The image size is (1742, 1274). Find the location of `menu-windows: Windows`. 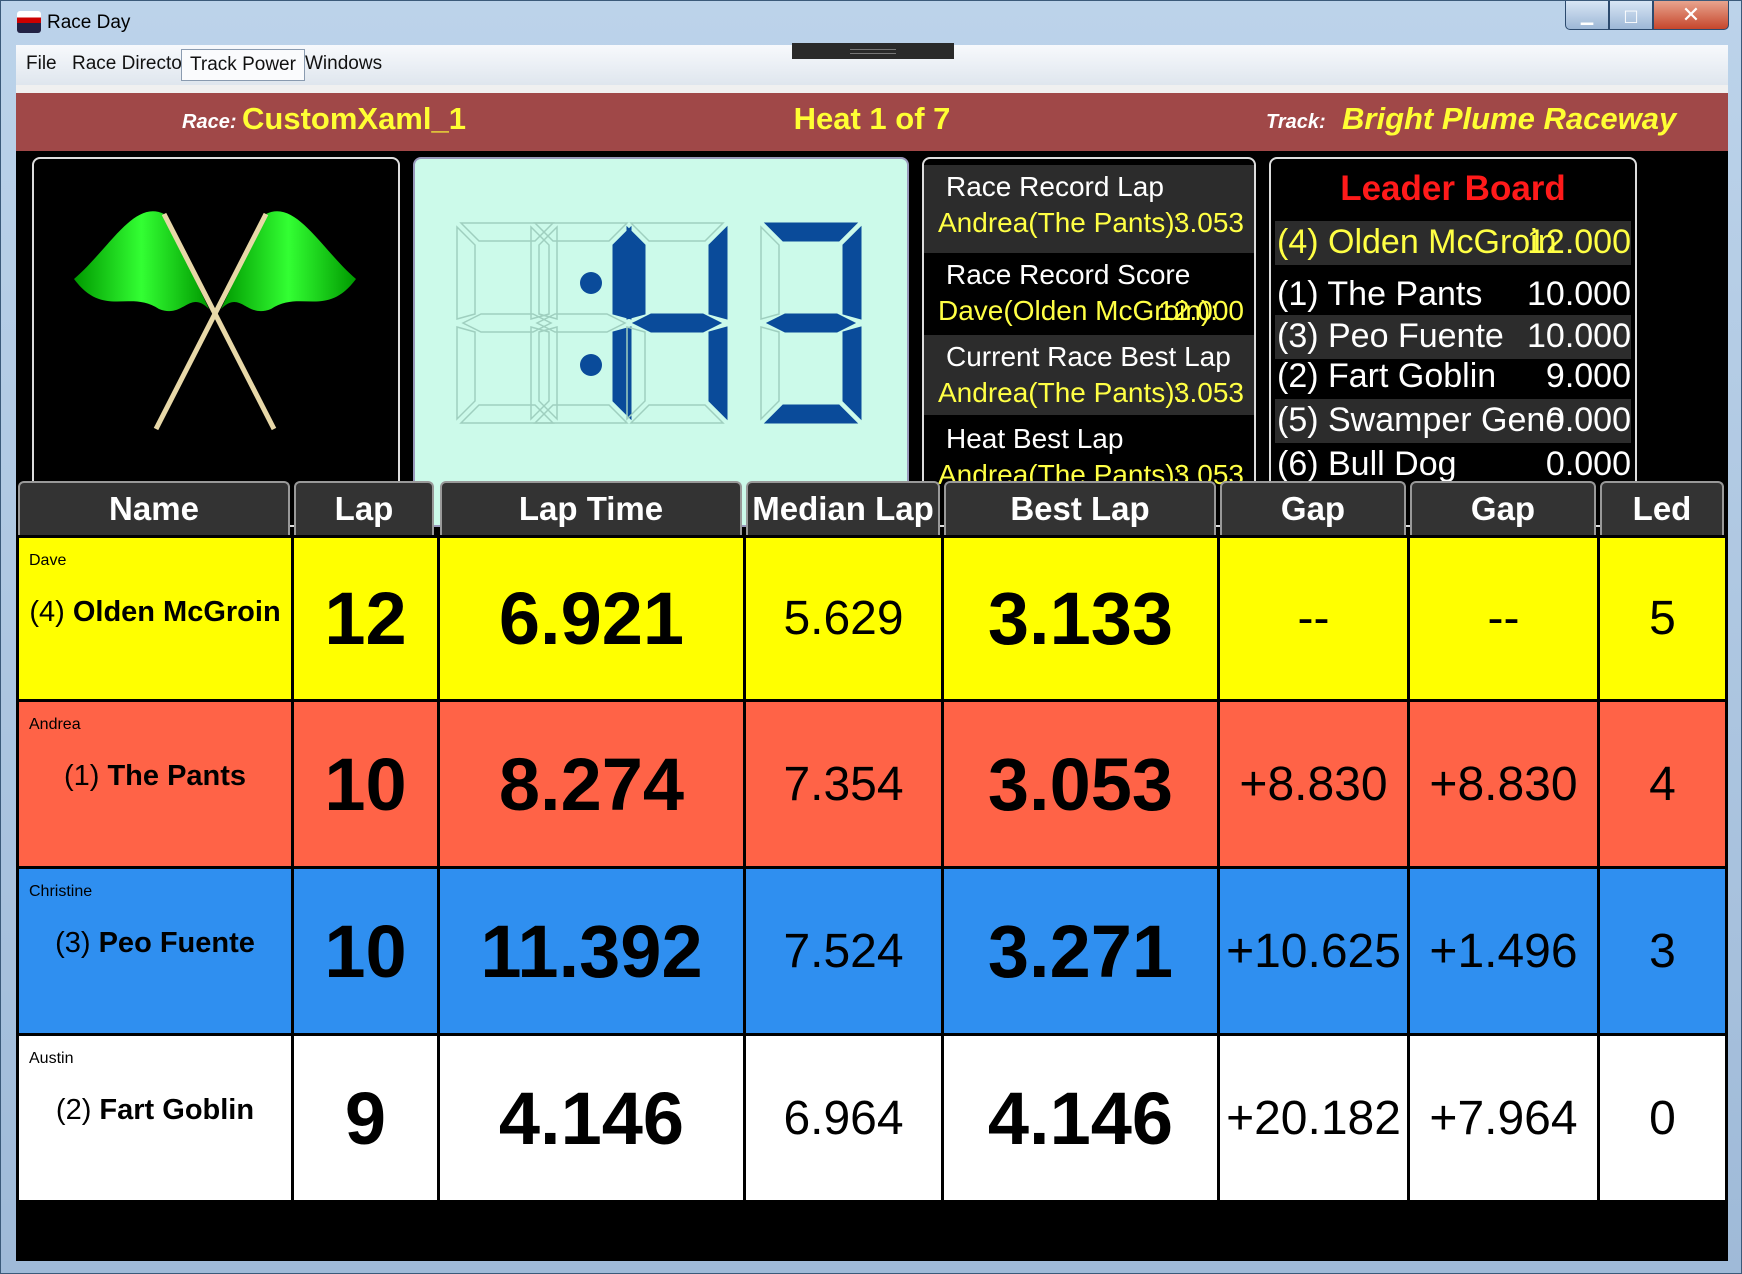

menu-windows: Windows is located at coordinates (343, 64).